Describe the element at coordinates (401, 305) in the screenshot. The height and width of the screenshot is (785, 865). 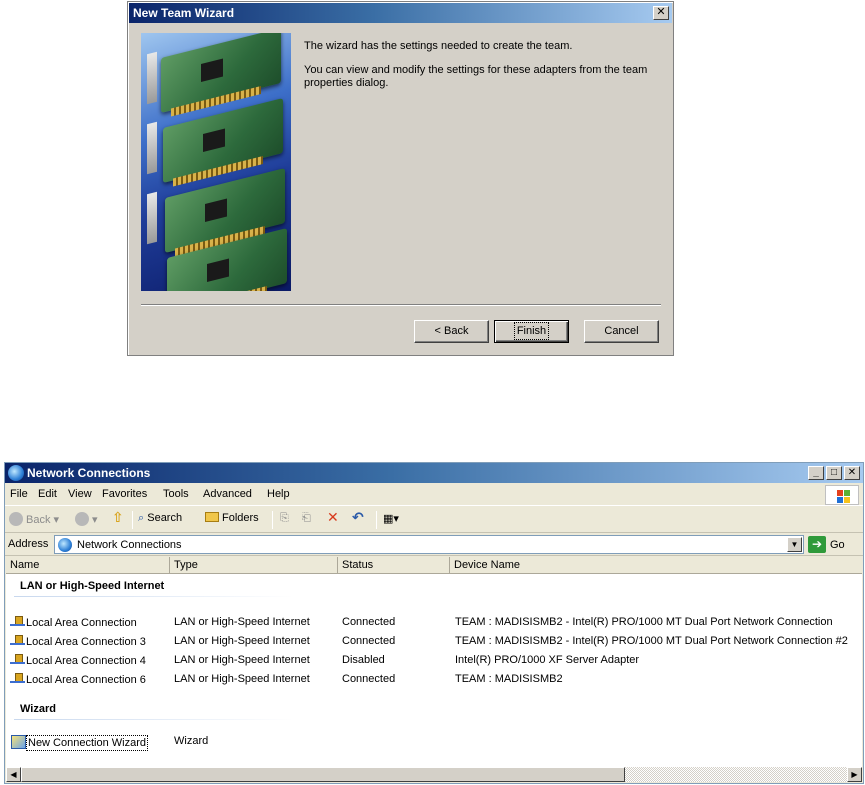
I see `wizard-separator` at that location.